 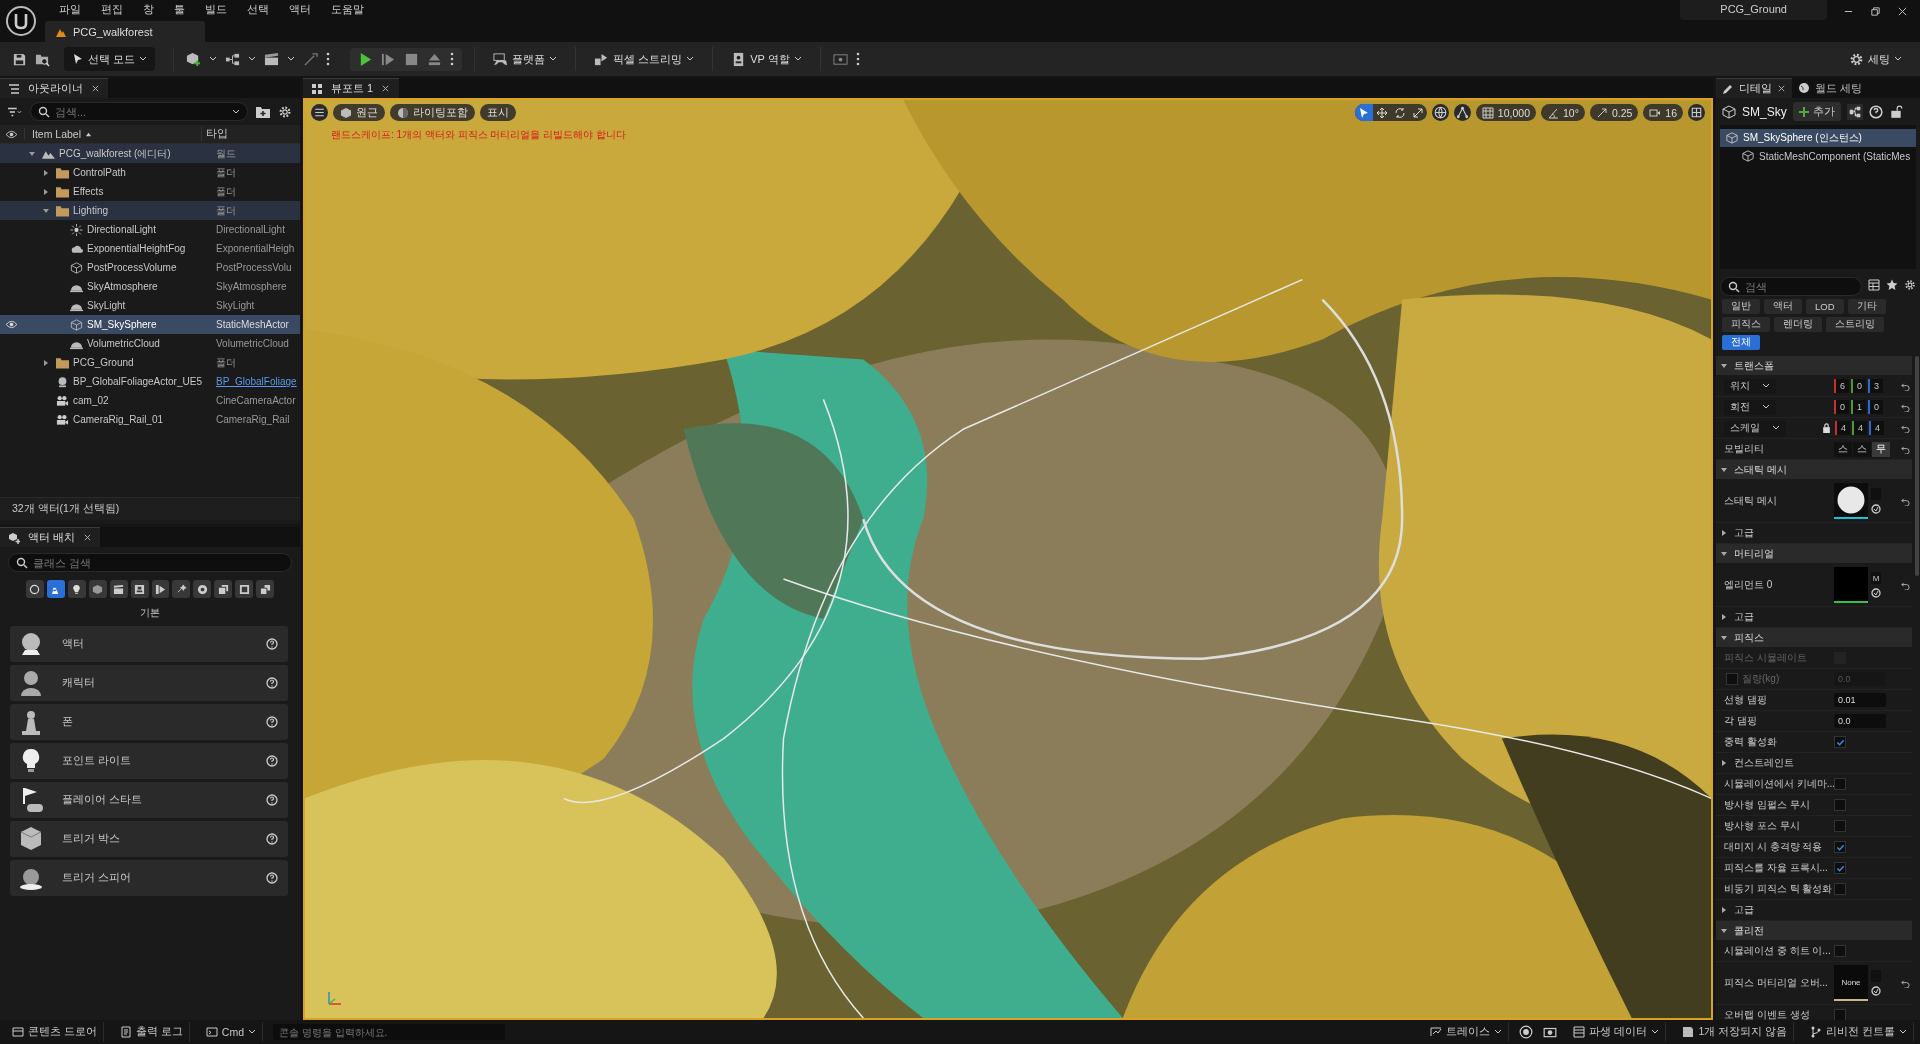 I want to click on unsaved-button: 1개 저장되지 않음, so click(x=1735, y=1032).